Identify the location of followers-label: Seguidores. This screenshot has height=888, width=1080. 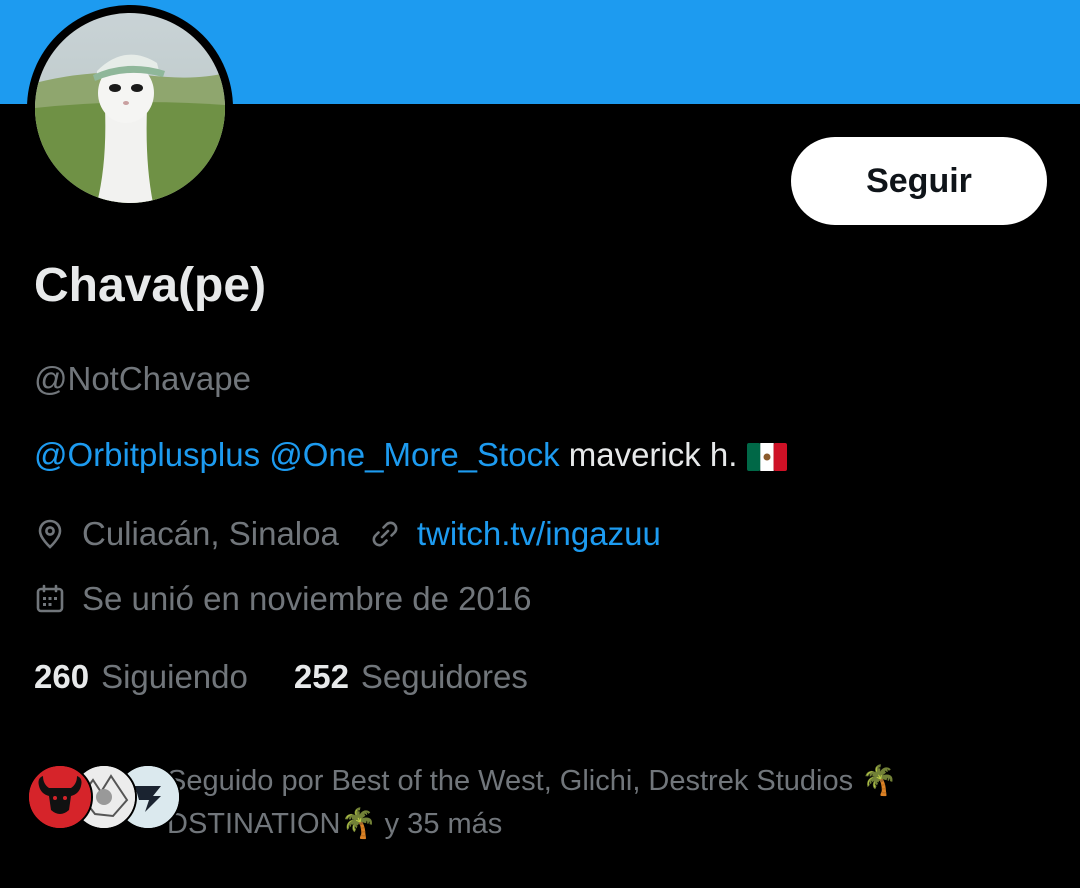
(444, 676).